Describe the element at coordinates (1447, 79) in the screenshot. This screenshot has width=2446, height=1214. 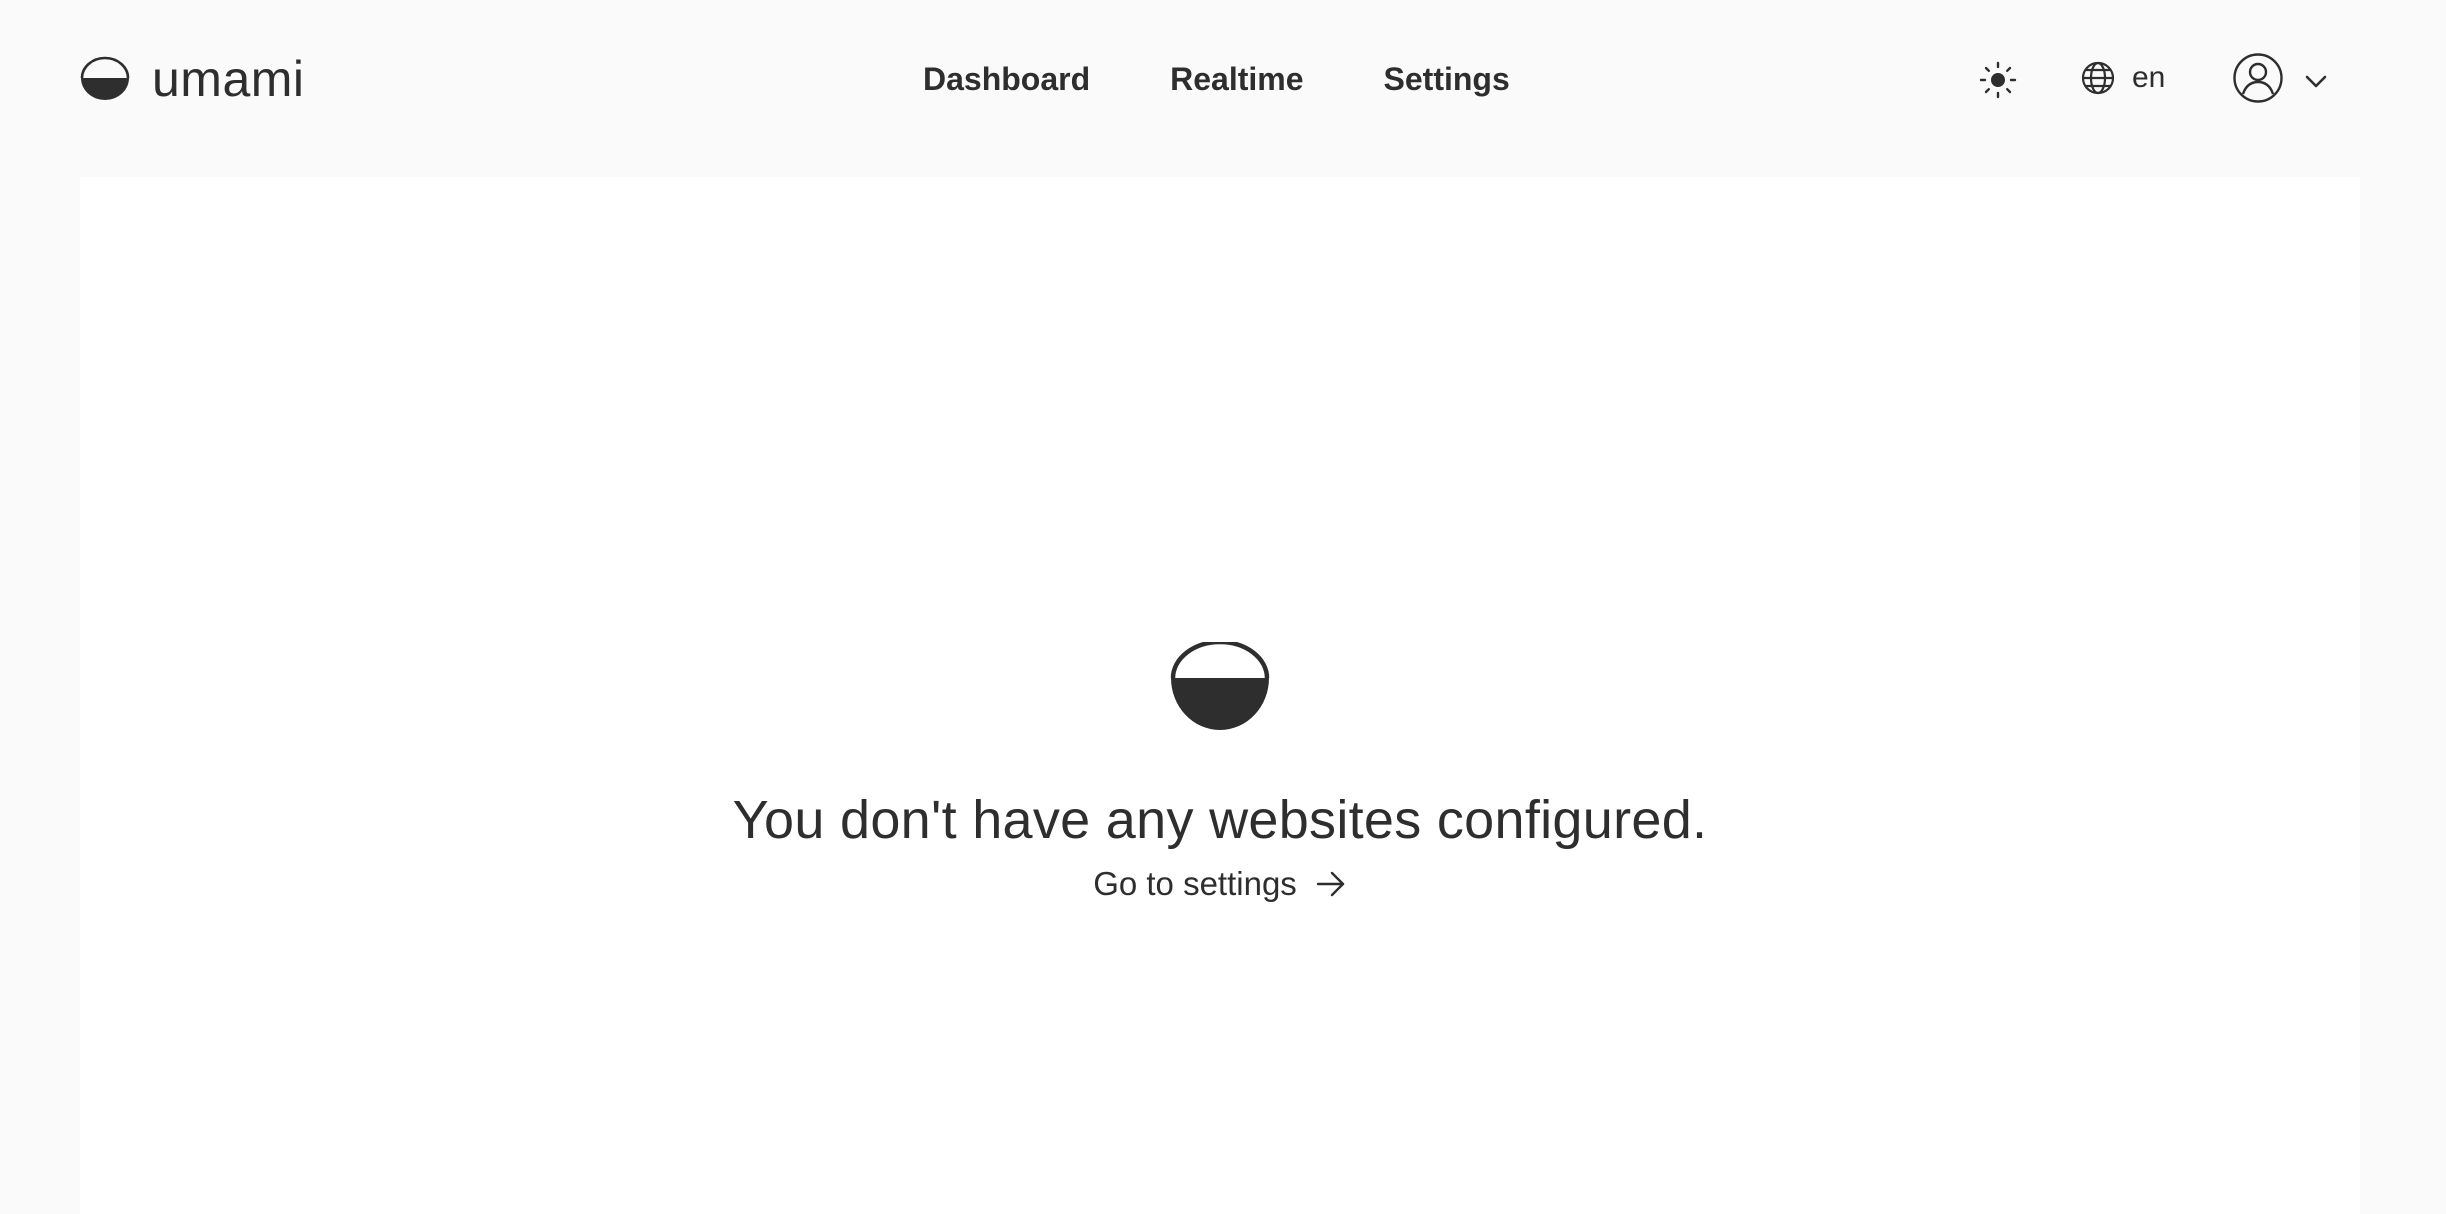
I see `nav-item-settings: Settings` at that location.